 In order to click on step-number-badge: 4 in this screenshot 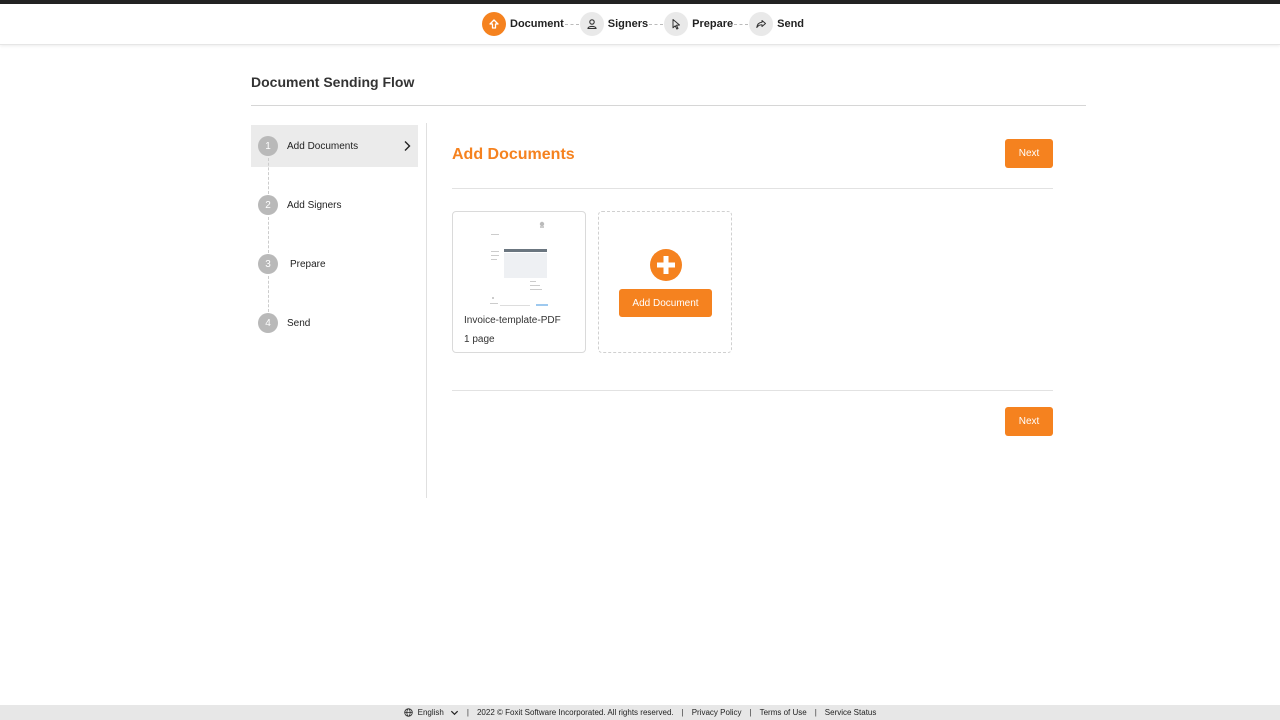, I will do `click(268, 323)`.